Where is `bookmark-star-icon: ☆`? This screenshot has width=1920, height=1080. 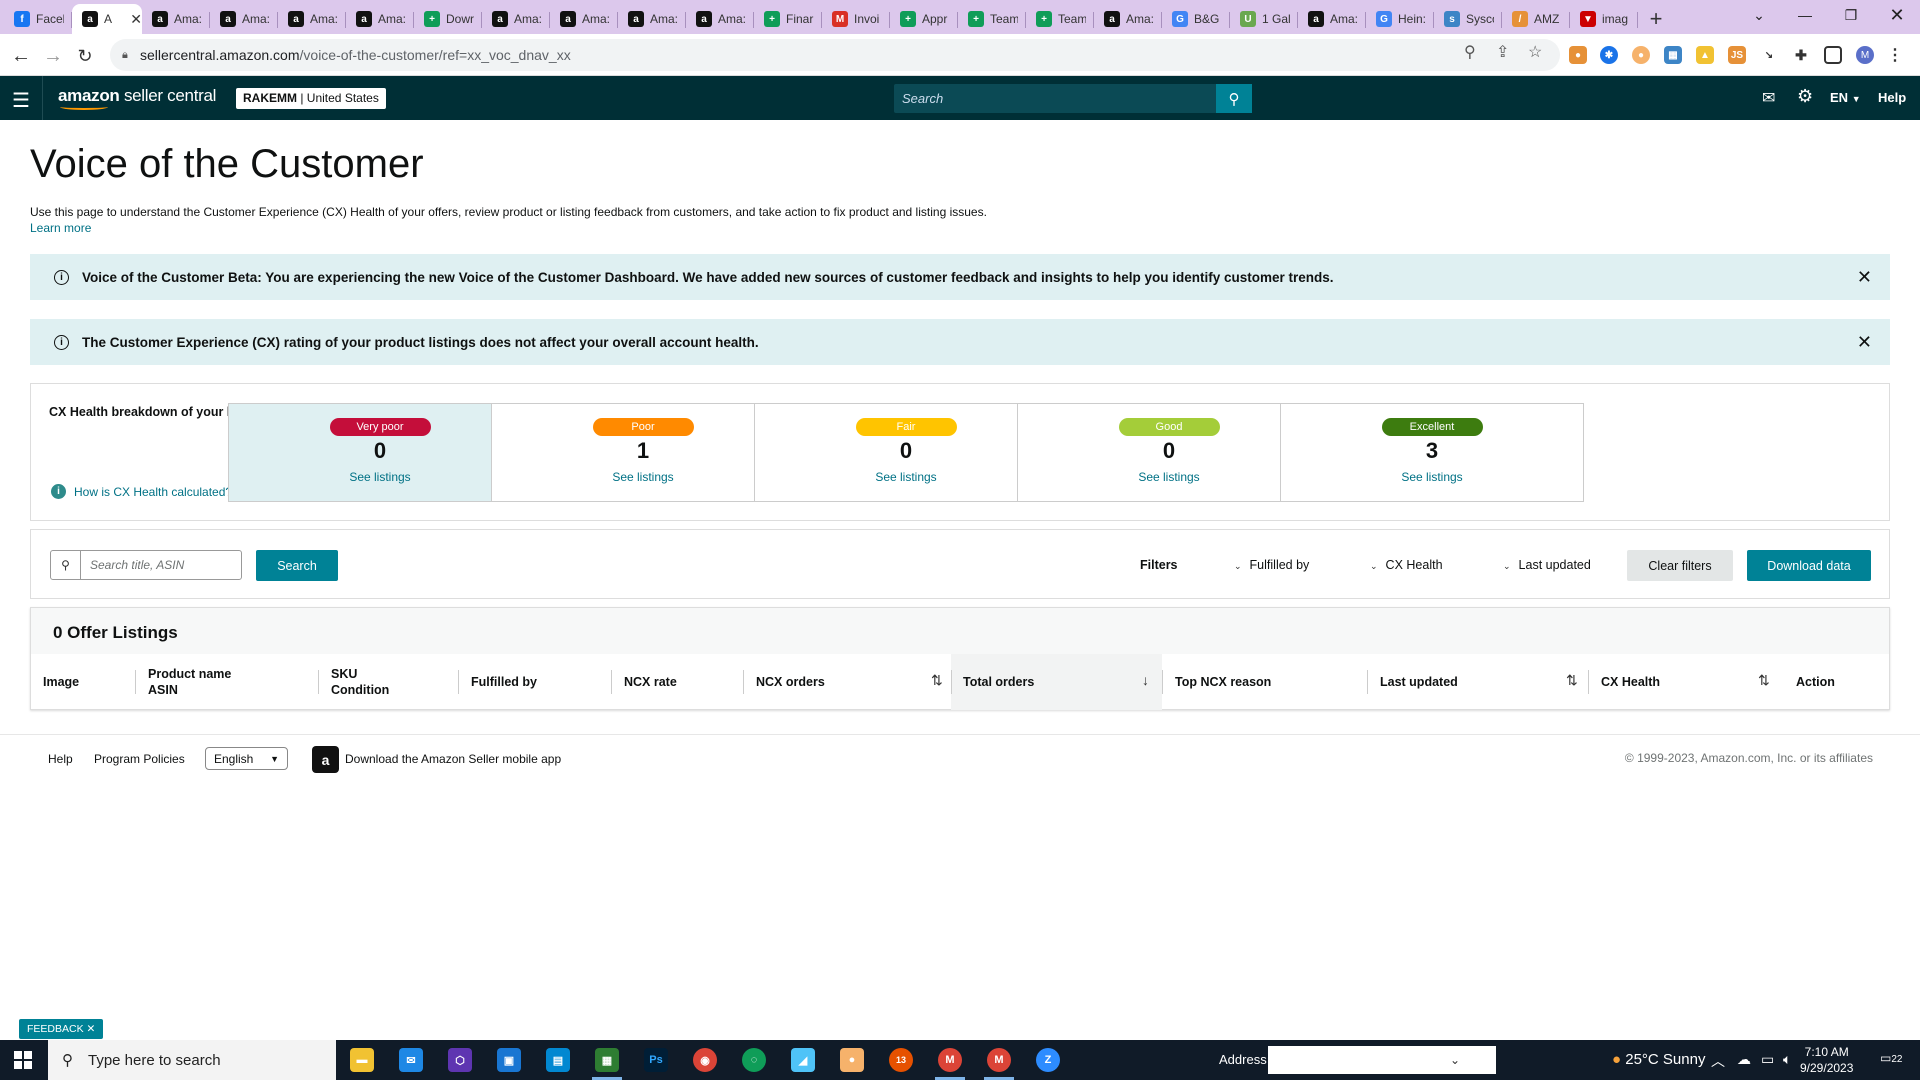 bookmark-star-icon: ☆ is located at coordinates (1535, 52).